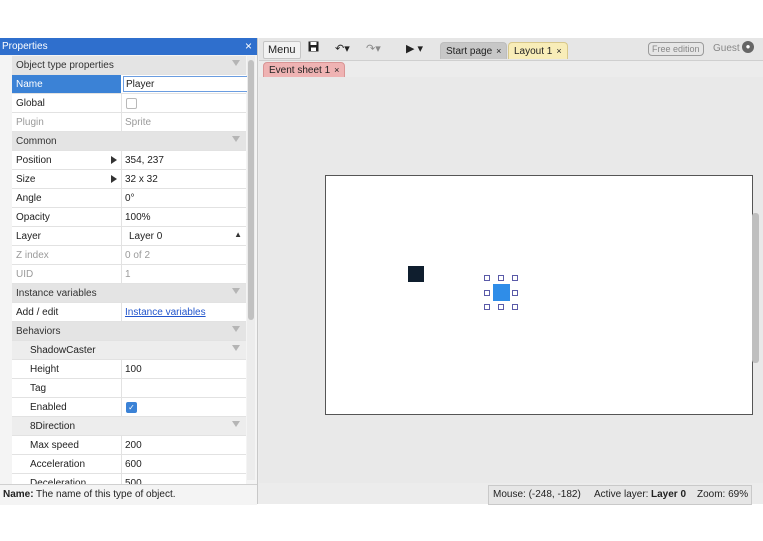 This screenshot has width=763, height=541. Describe the element at coordinates (141, 179) in the screenshot. I see `property-value: 32 x 32` at that location.